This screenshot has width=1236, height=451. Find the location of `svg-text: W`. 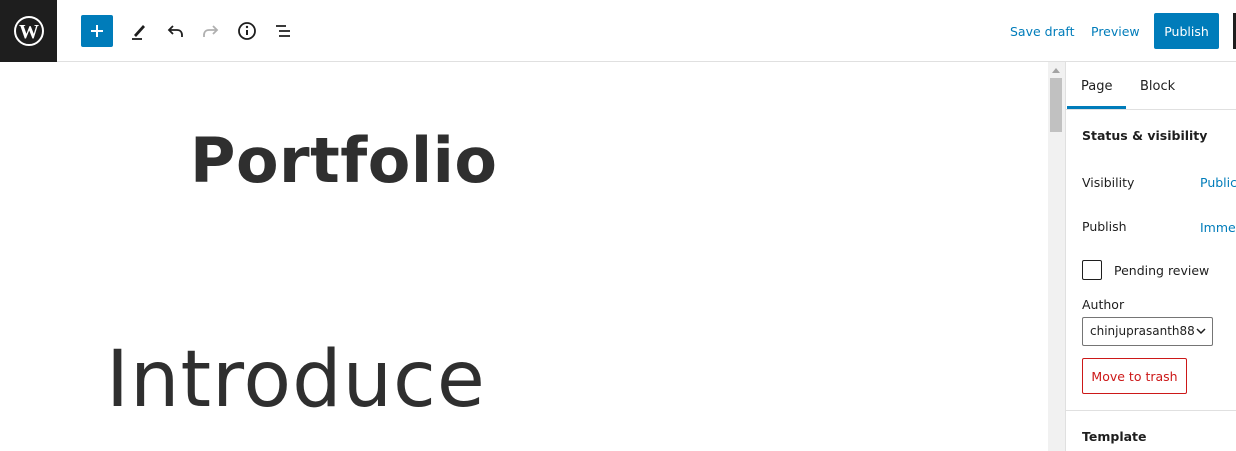

svg-text: W is located at coordinates (29, 32).